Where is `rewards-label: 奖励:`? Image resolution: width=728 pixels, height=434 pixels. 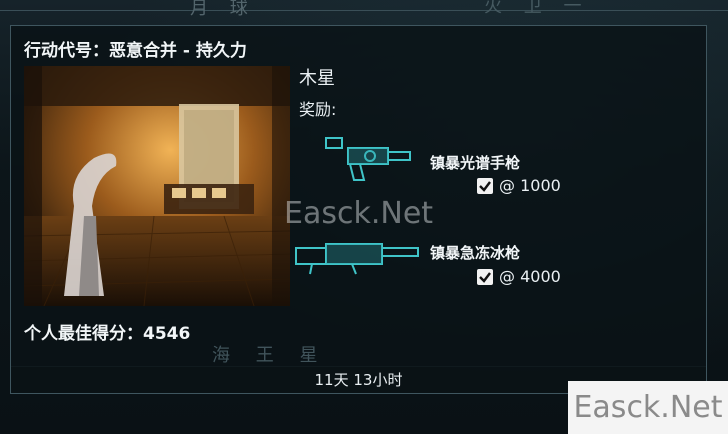 rewards-label: 奖励: is located at coordinates (318, 109).